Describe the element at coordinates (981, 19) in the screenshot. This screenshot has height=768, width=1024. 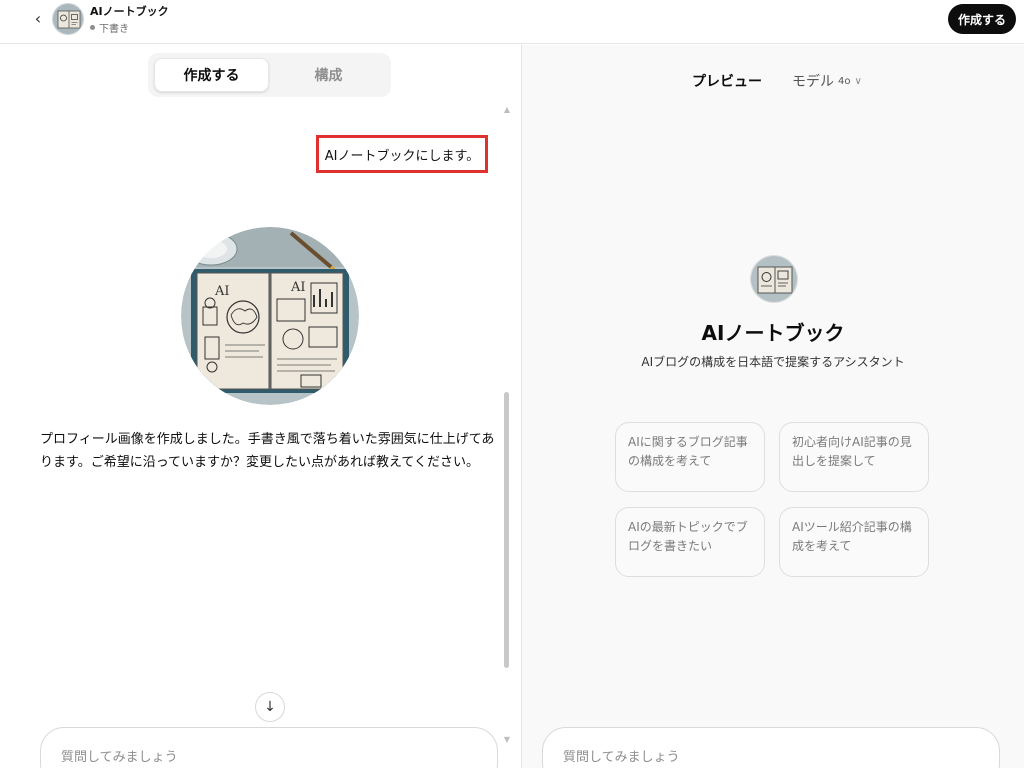
I see `create-button: 作成する` at that location.